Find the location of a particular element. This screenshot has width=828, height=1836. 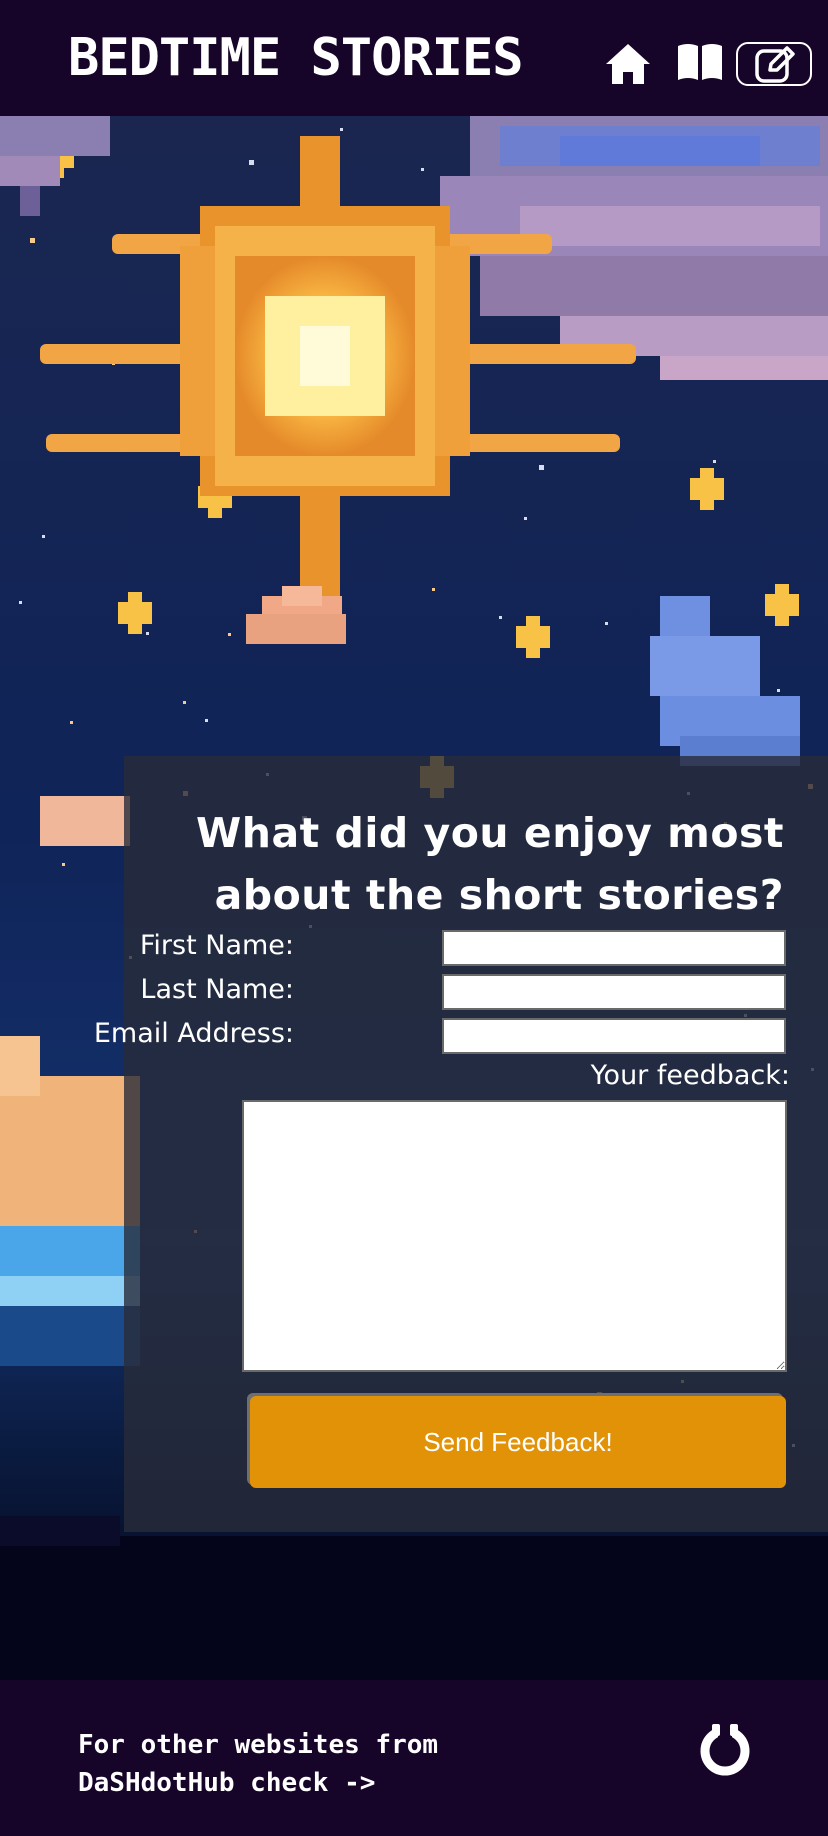

book-icon is located at coordinates (700, 64).